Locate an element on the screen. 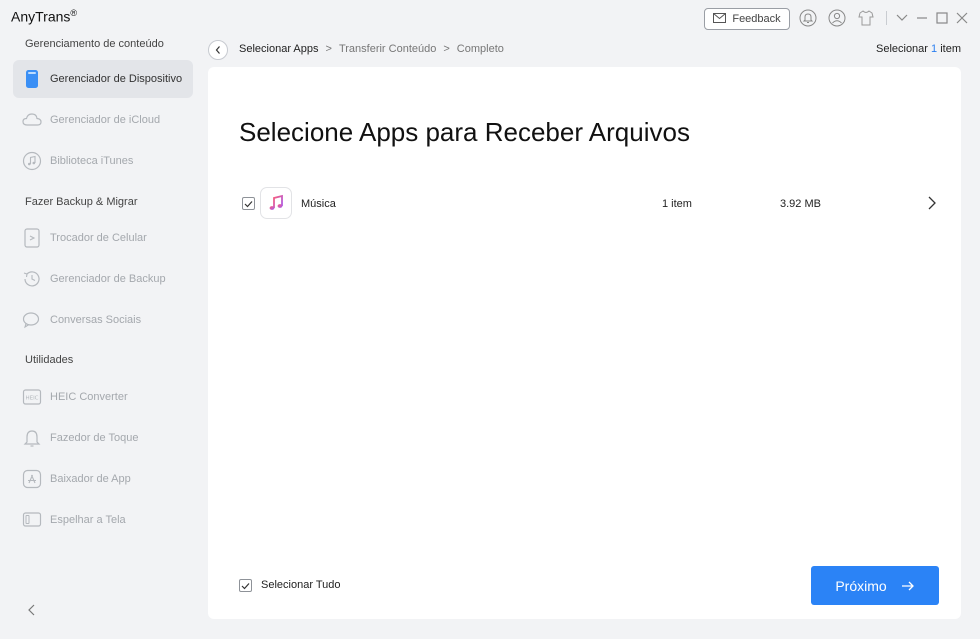 This screenshot has width=980, height=639. breadcrumb-step-complete: Completo is located at coordinates (480, 49).